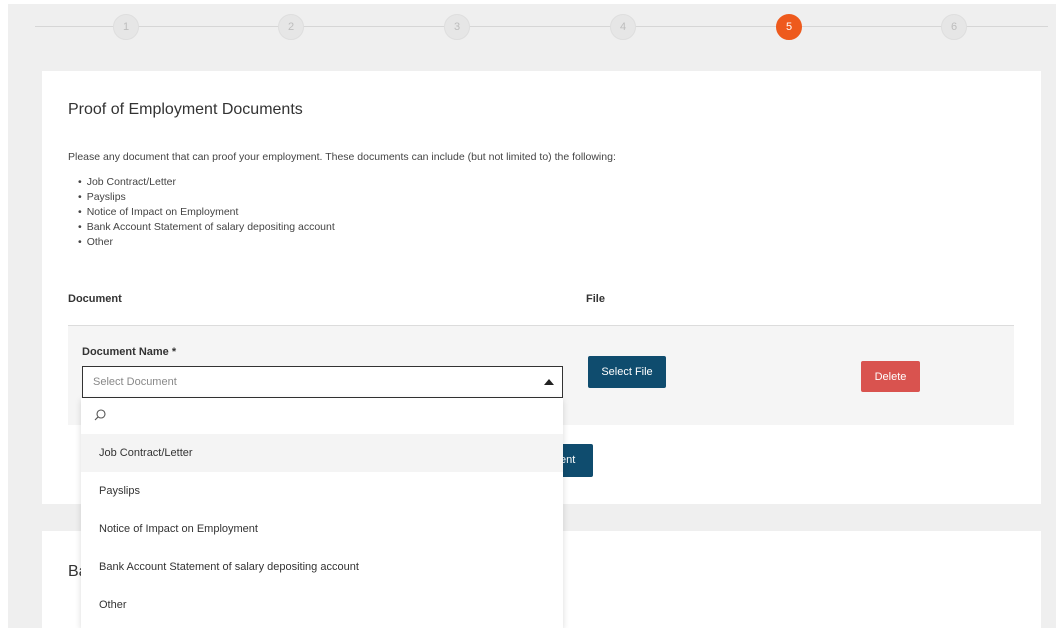  What do you see at coordinates (623, 27) in the screenshot?
I see `step-4: 4` at bounding box center [623, 27].